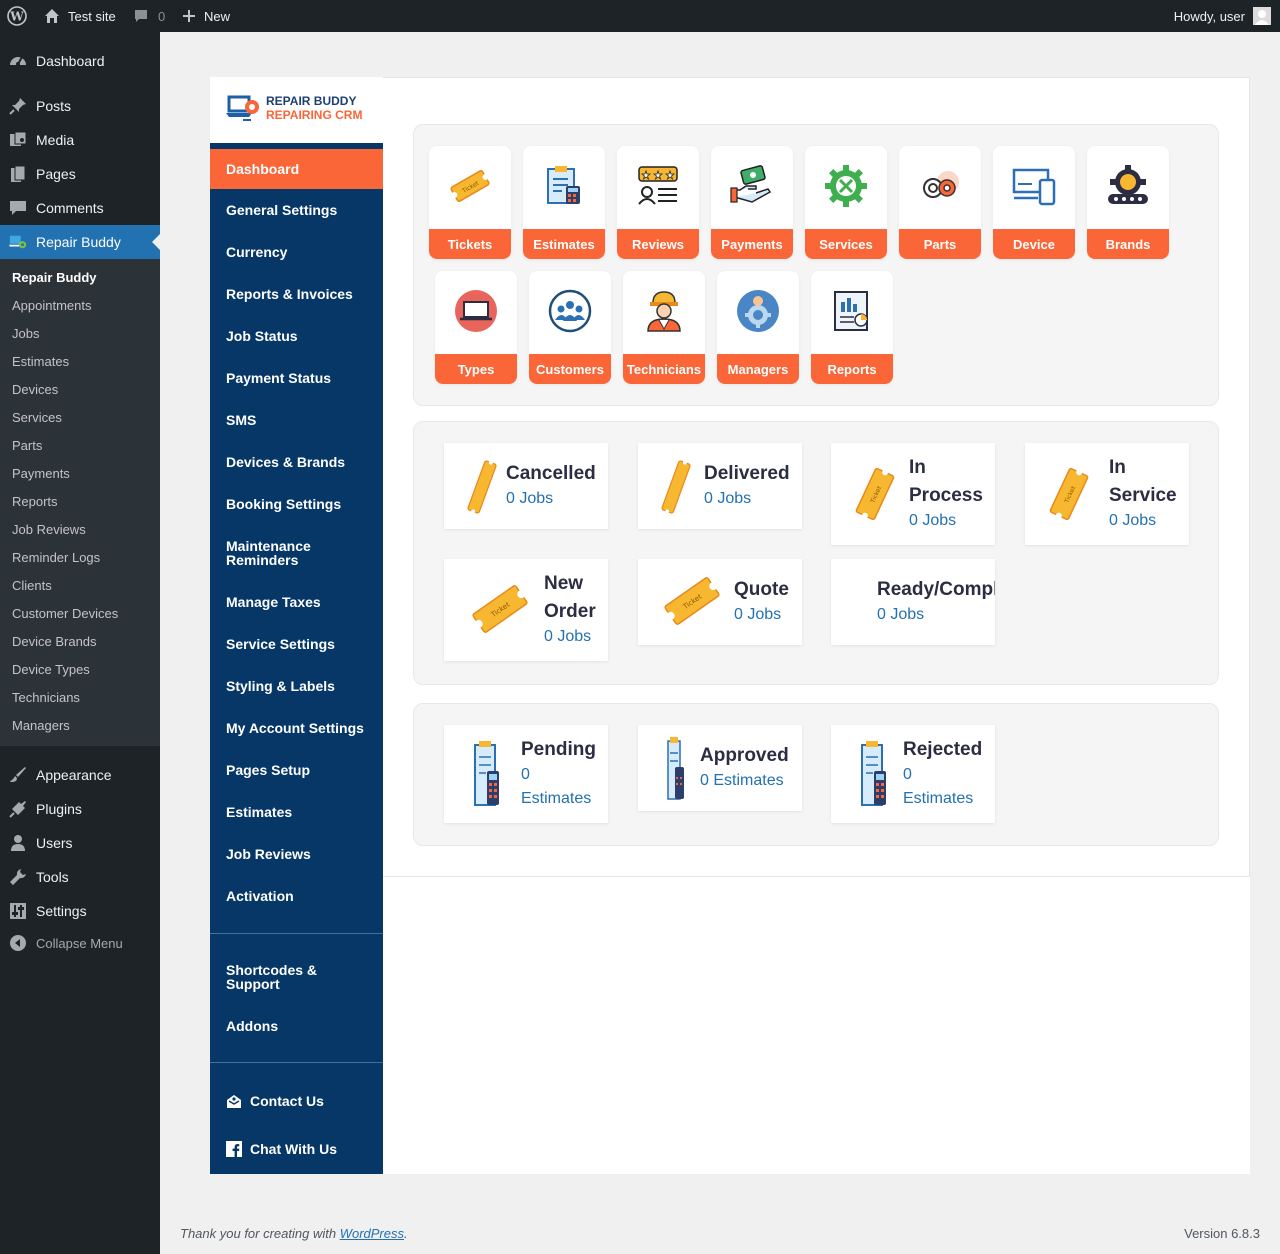  What do you see at coordinates (296, 896) in the screenshot?
I see `rb-nav-activation: Activation` at bounding box center [296, 896].